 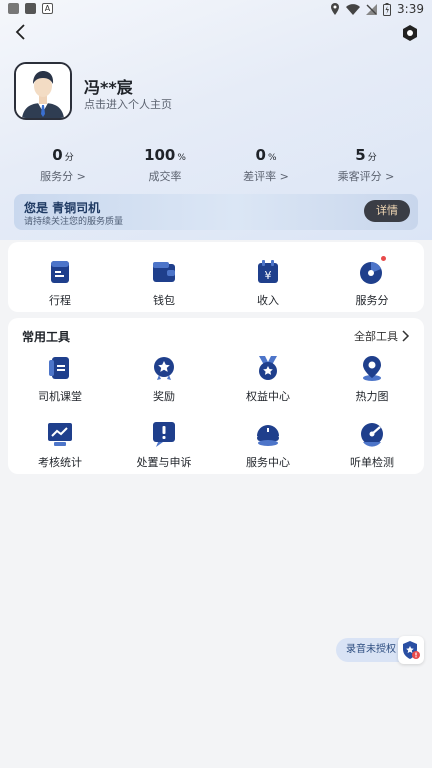 I want to click on quick-action-wallet: 钱包, so click(x=164, y=283).